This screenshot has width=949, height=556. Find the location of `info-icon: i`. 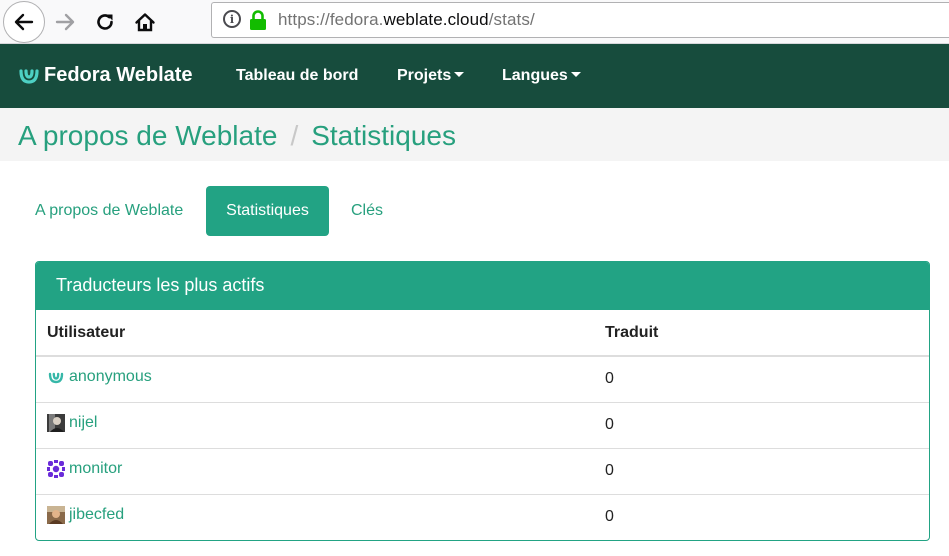

info-icon: i is located at coordinates (232, 19).